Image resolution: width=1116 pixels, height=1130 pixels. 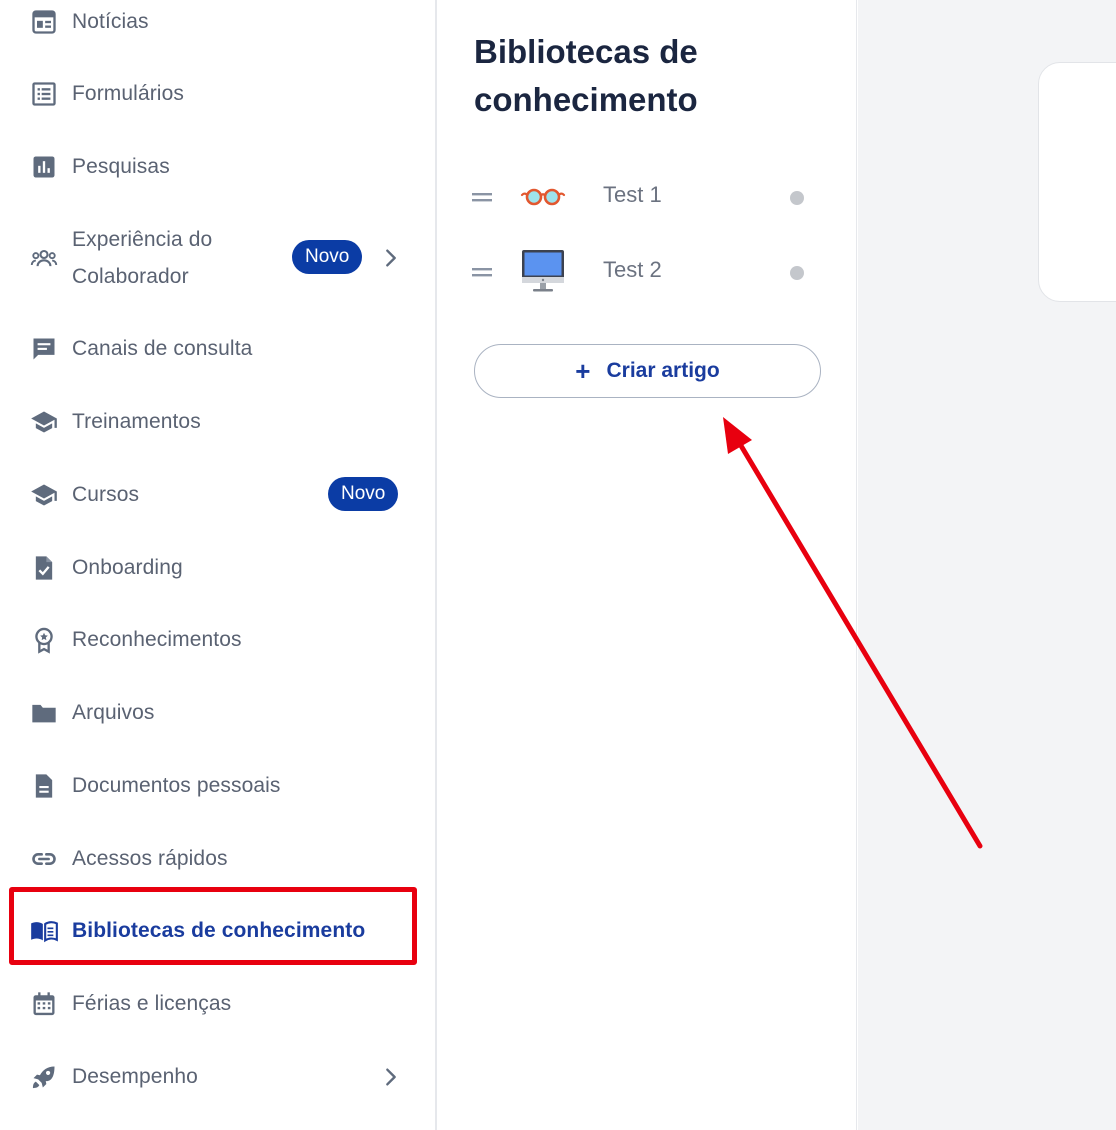 What do you see at coordinates (157, 639) in the screenshot?
I see `sidebar-item-label: Reconhecimentos` at bounding box center [157, 639].